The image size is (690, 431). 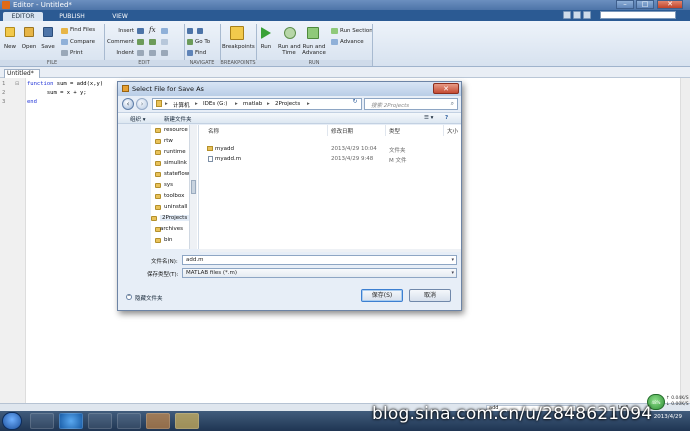 What do you see at coordinates (176, 130) in the screenshot?
I see `nav-item-resource: resource` at bounding box center [176, 130].